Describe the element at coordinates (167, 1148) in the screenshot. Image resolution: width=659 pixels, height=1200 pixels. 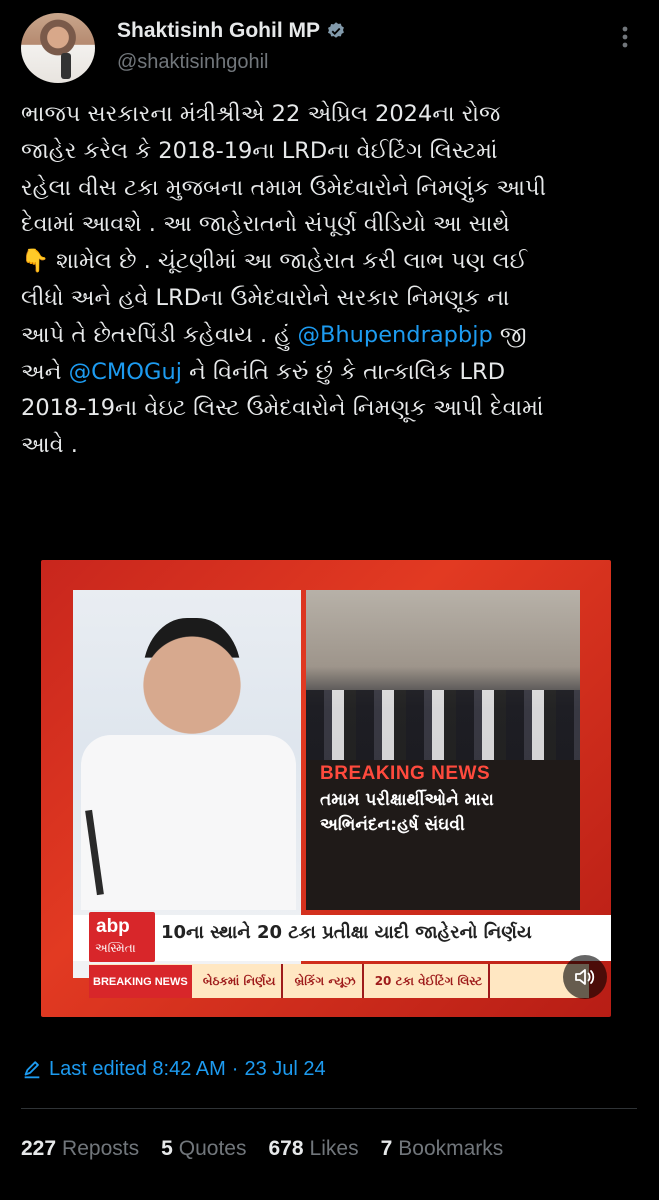
I see `stat-count: 5` at that location.